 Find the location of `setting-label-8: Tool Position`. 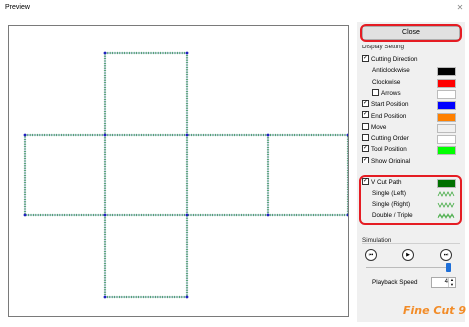

setting-label-8: Tool Position is located at coordinates (389, 150).